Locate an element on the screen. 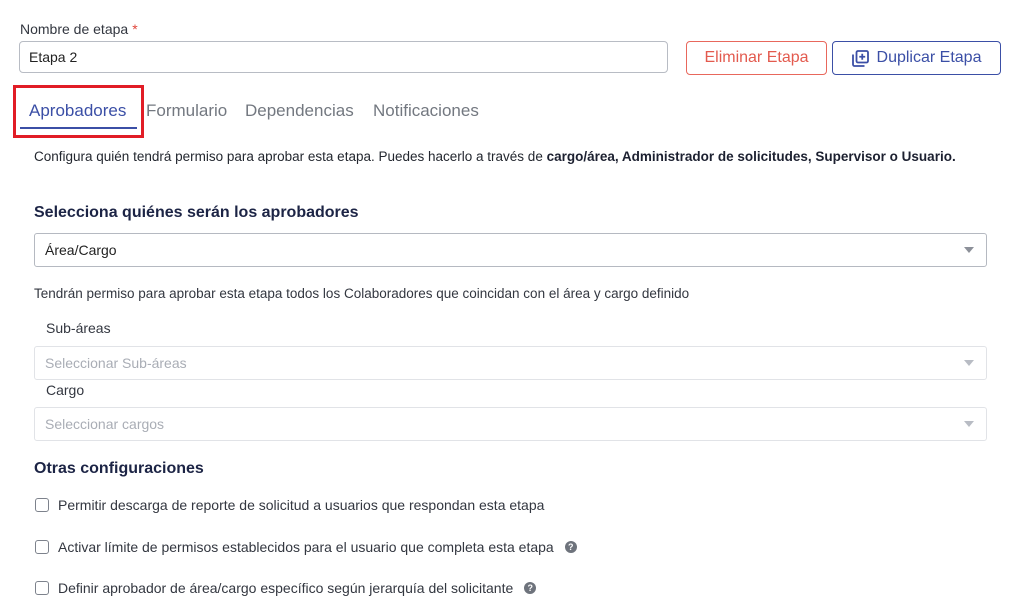 Image resolution: width=1009 pixels, height=603 pixels. active-tab-underline is located at coordinates (78, 128).